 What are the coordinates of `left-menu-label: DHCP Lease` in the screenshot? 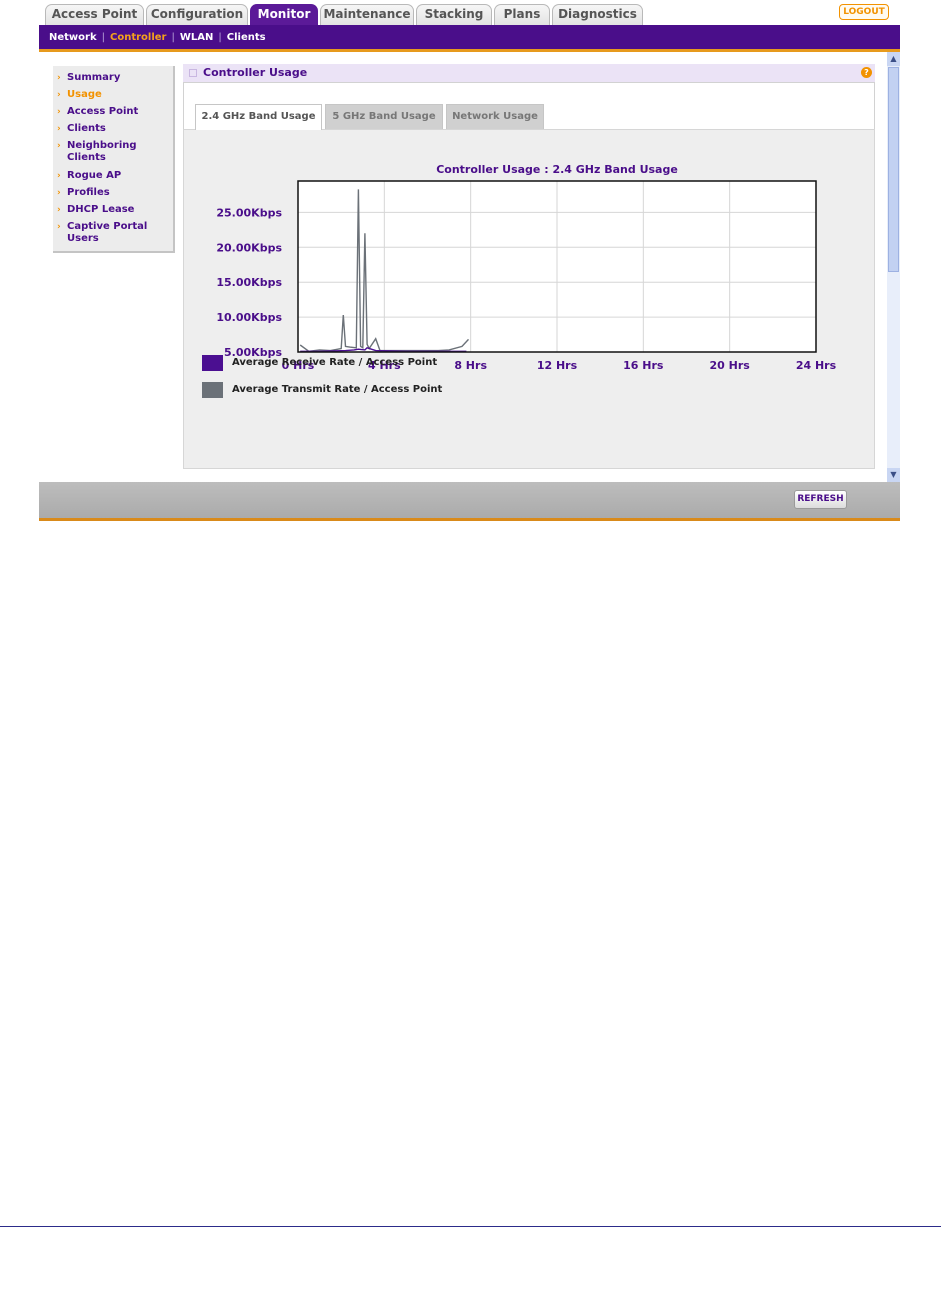 It's located at (101, 209).